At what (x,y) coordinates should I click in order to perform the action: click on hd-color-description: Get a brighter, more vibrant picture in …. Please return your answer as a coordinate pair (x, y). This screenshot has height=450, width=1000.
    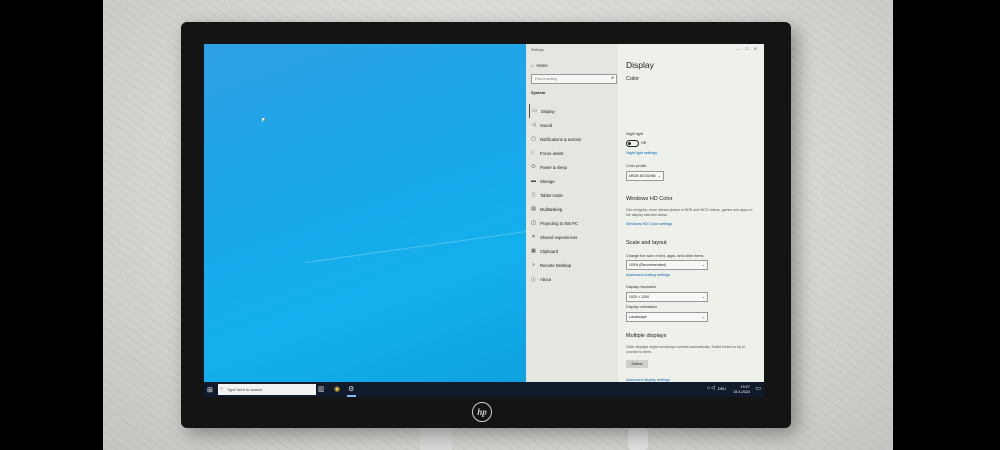
    Looking at the image, I should click on (689, 212).